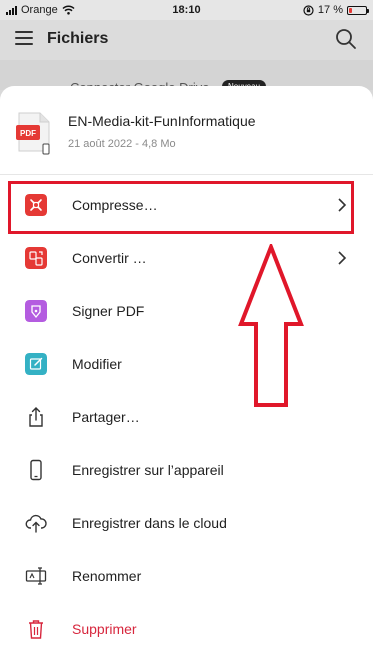  I want to click on sign-pdf-icon, so click(36, 311).